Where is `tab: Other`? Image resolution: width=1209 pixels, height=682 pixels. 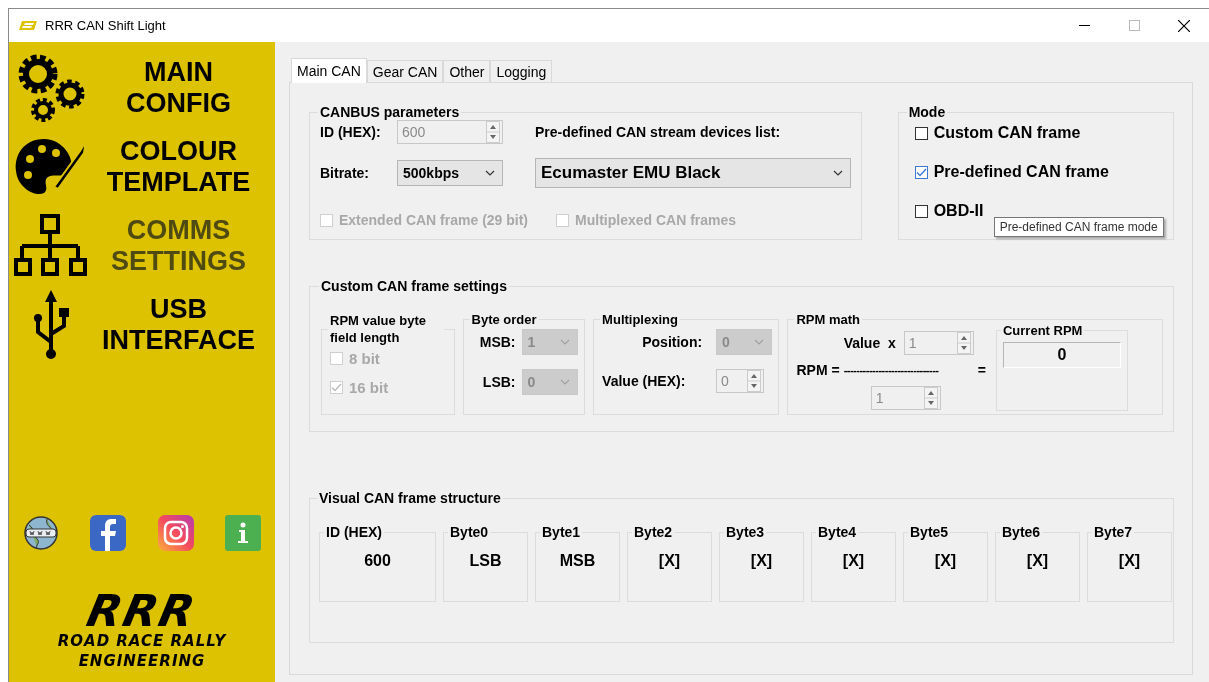 tab: Other is located at coordinates (467, 71).